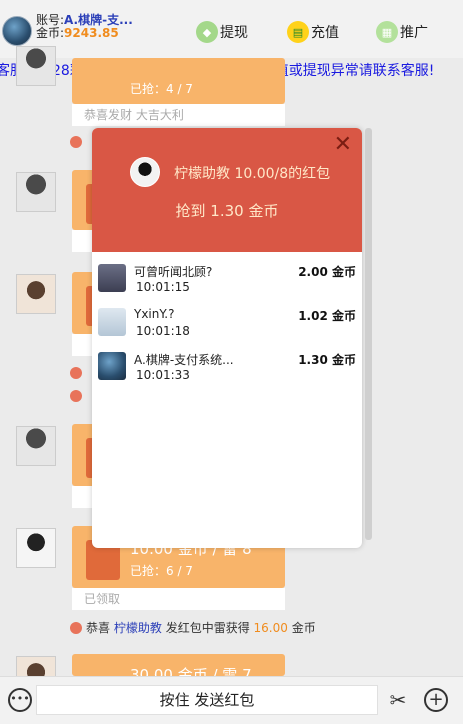  I want to click on record-name: YxinY.?, so click(154, 314).